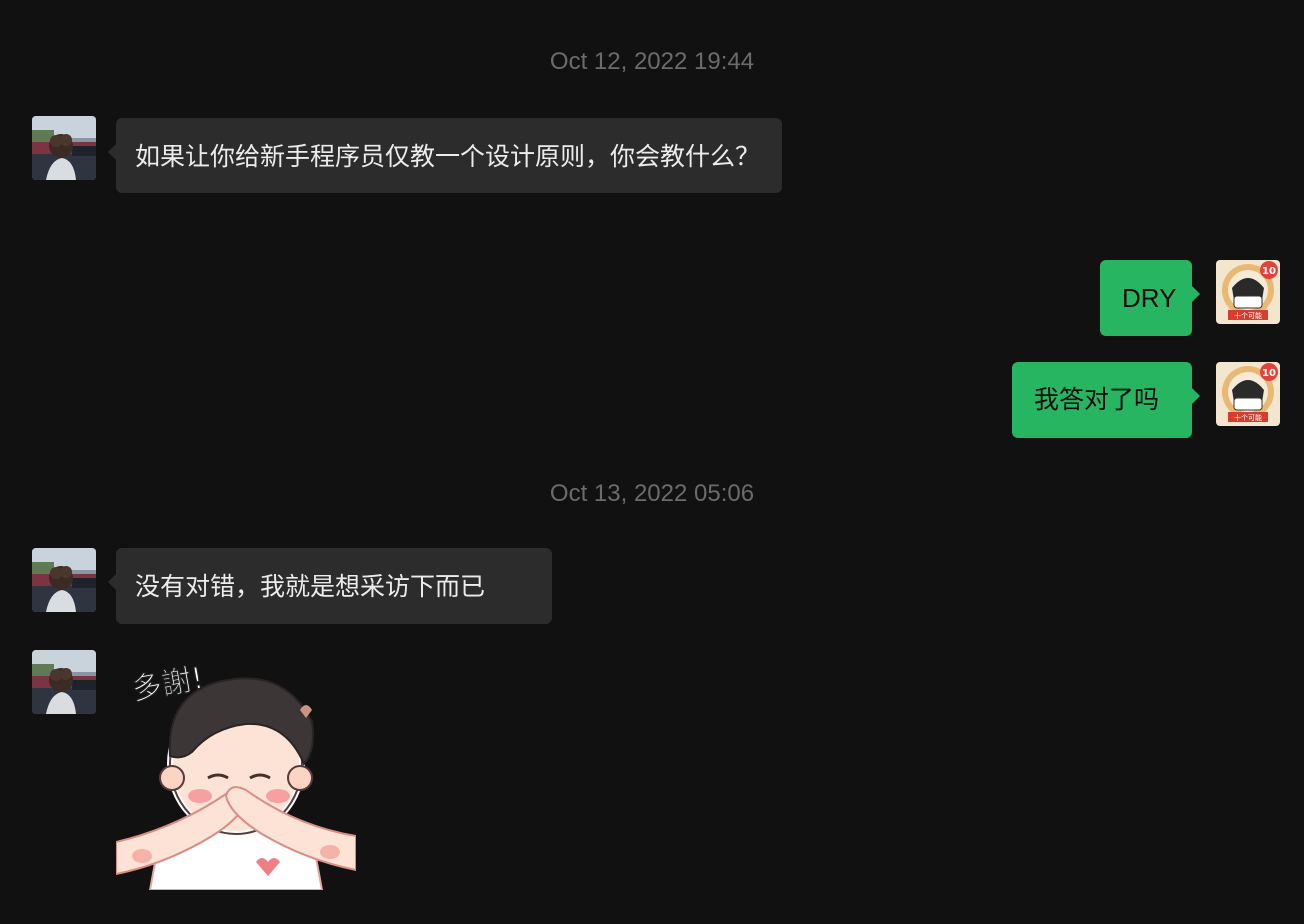  Describe the element at coordinates (1097, 399) in the screenshot. I see `message-text: 我答对了吗` at that location.